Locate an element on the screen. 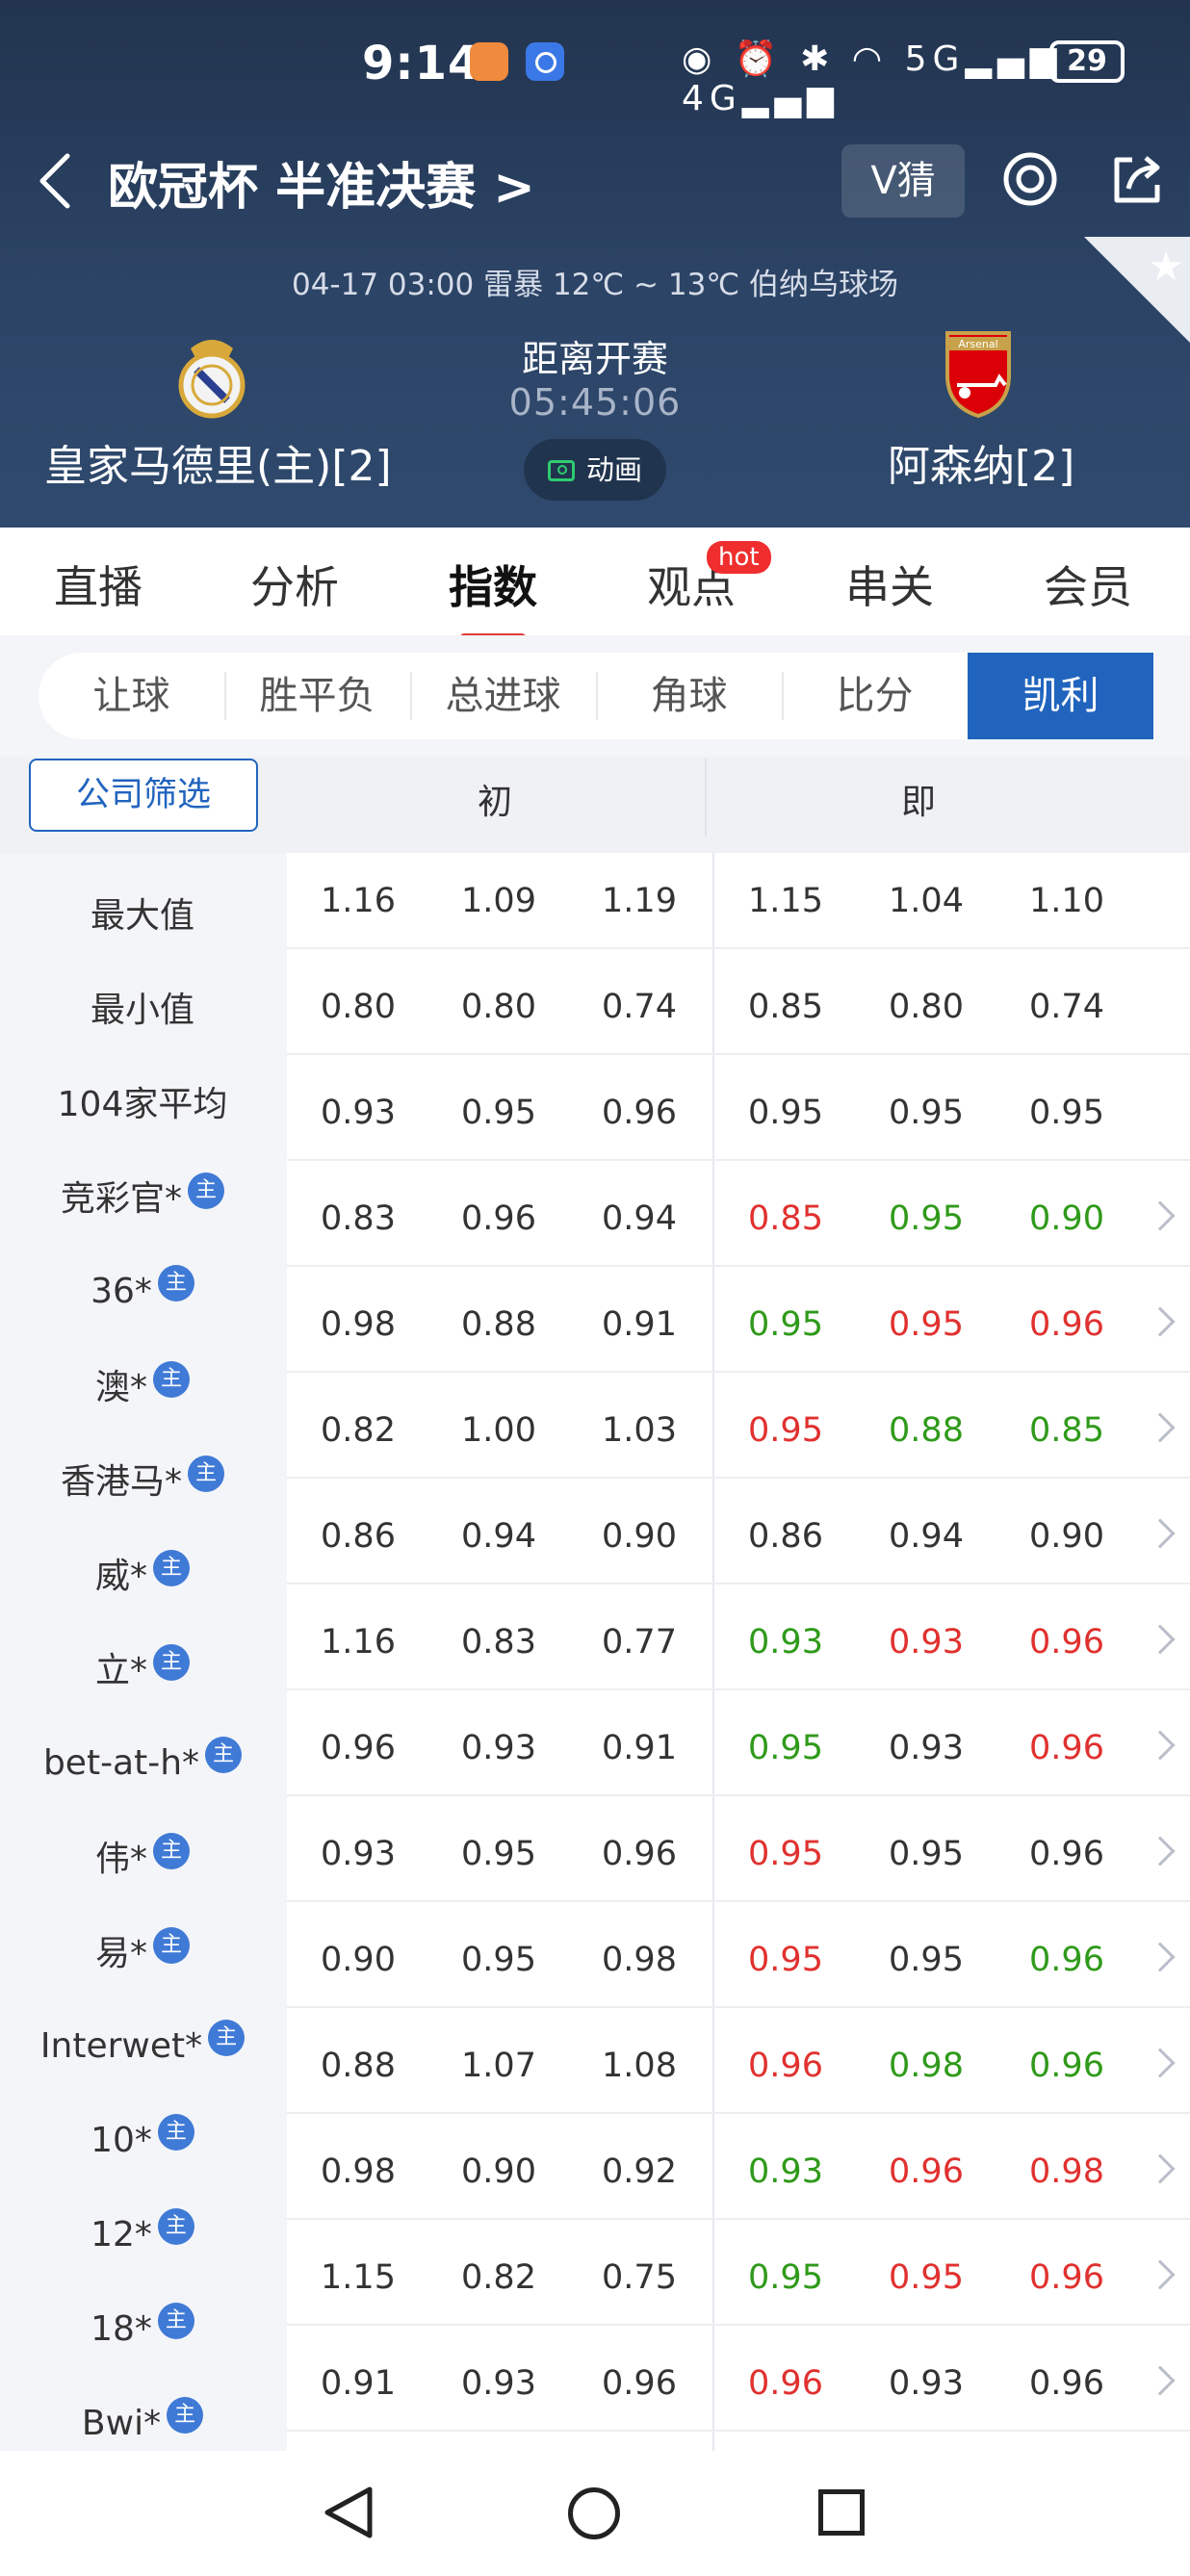 The height and width of the screenshot is (2576, 1190). current-odds-cell: 0.74 is located at coordinates (1066, 1007).